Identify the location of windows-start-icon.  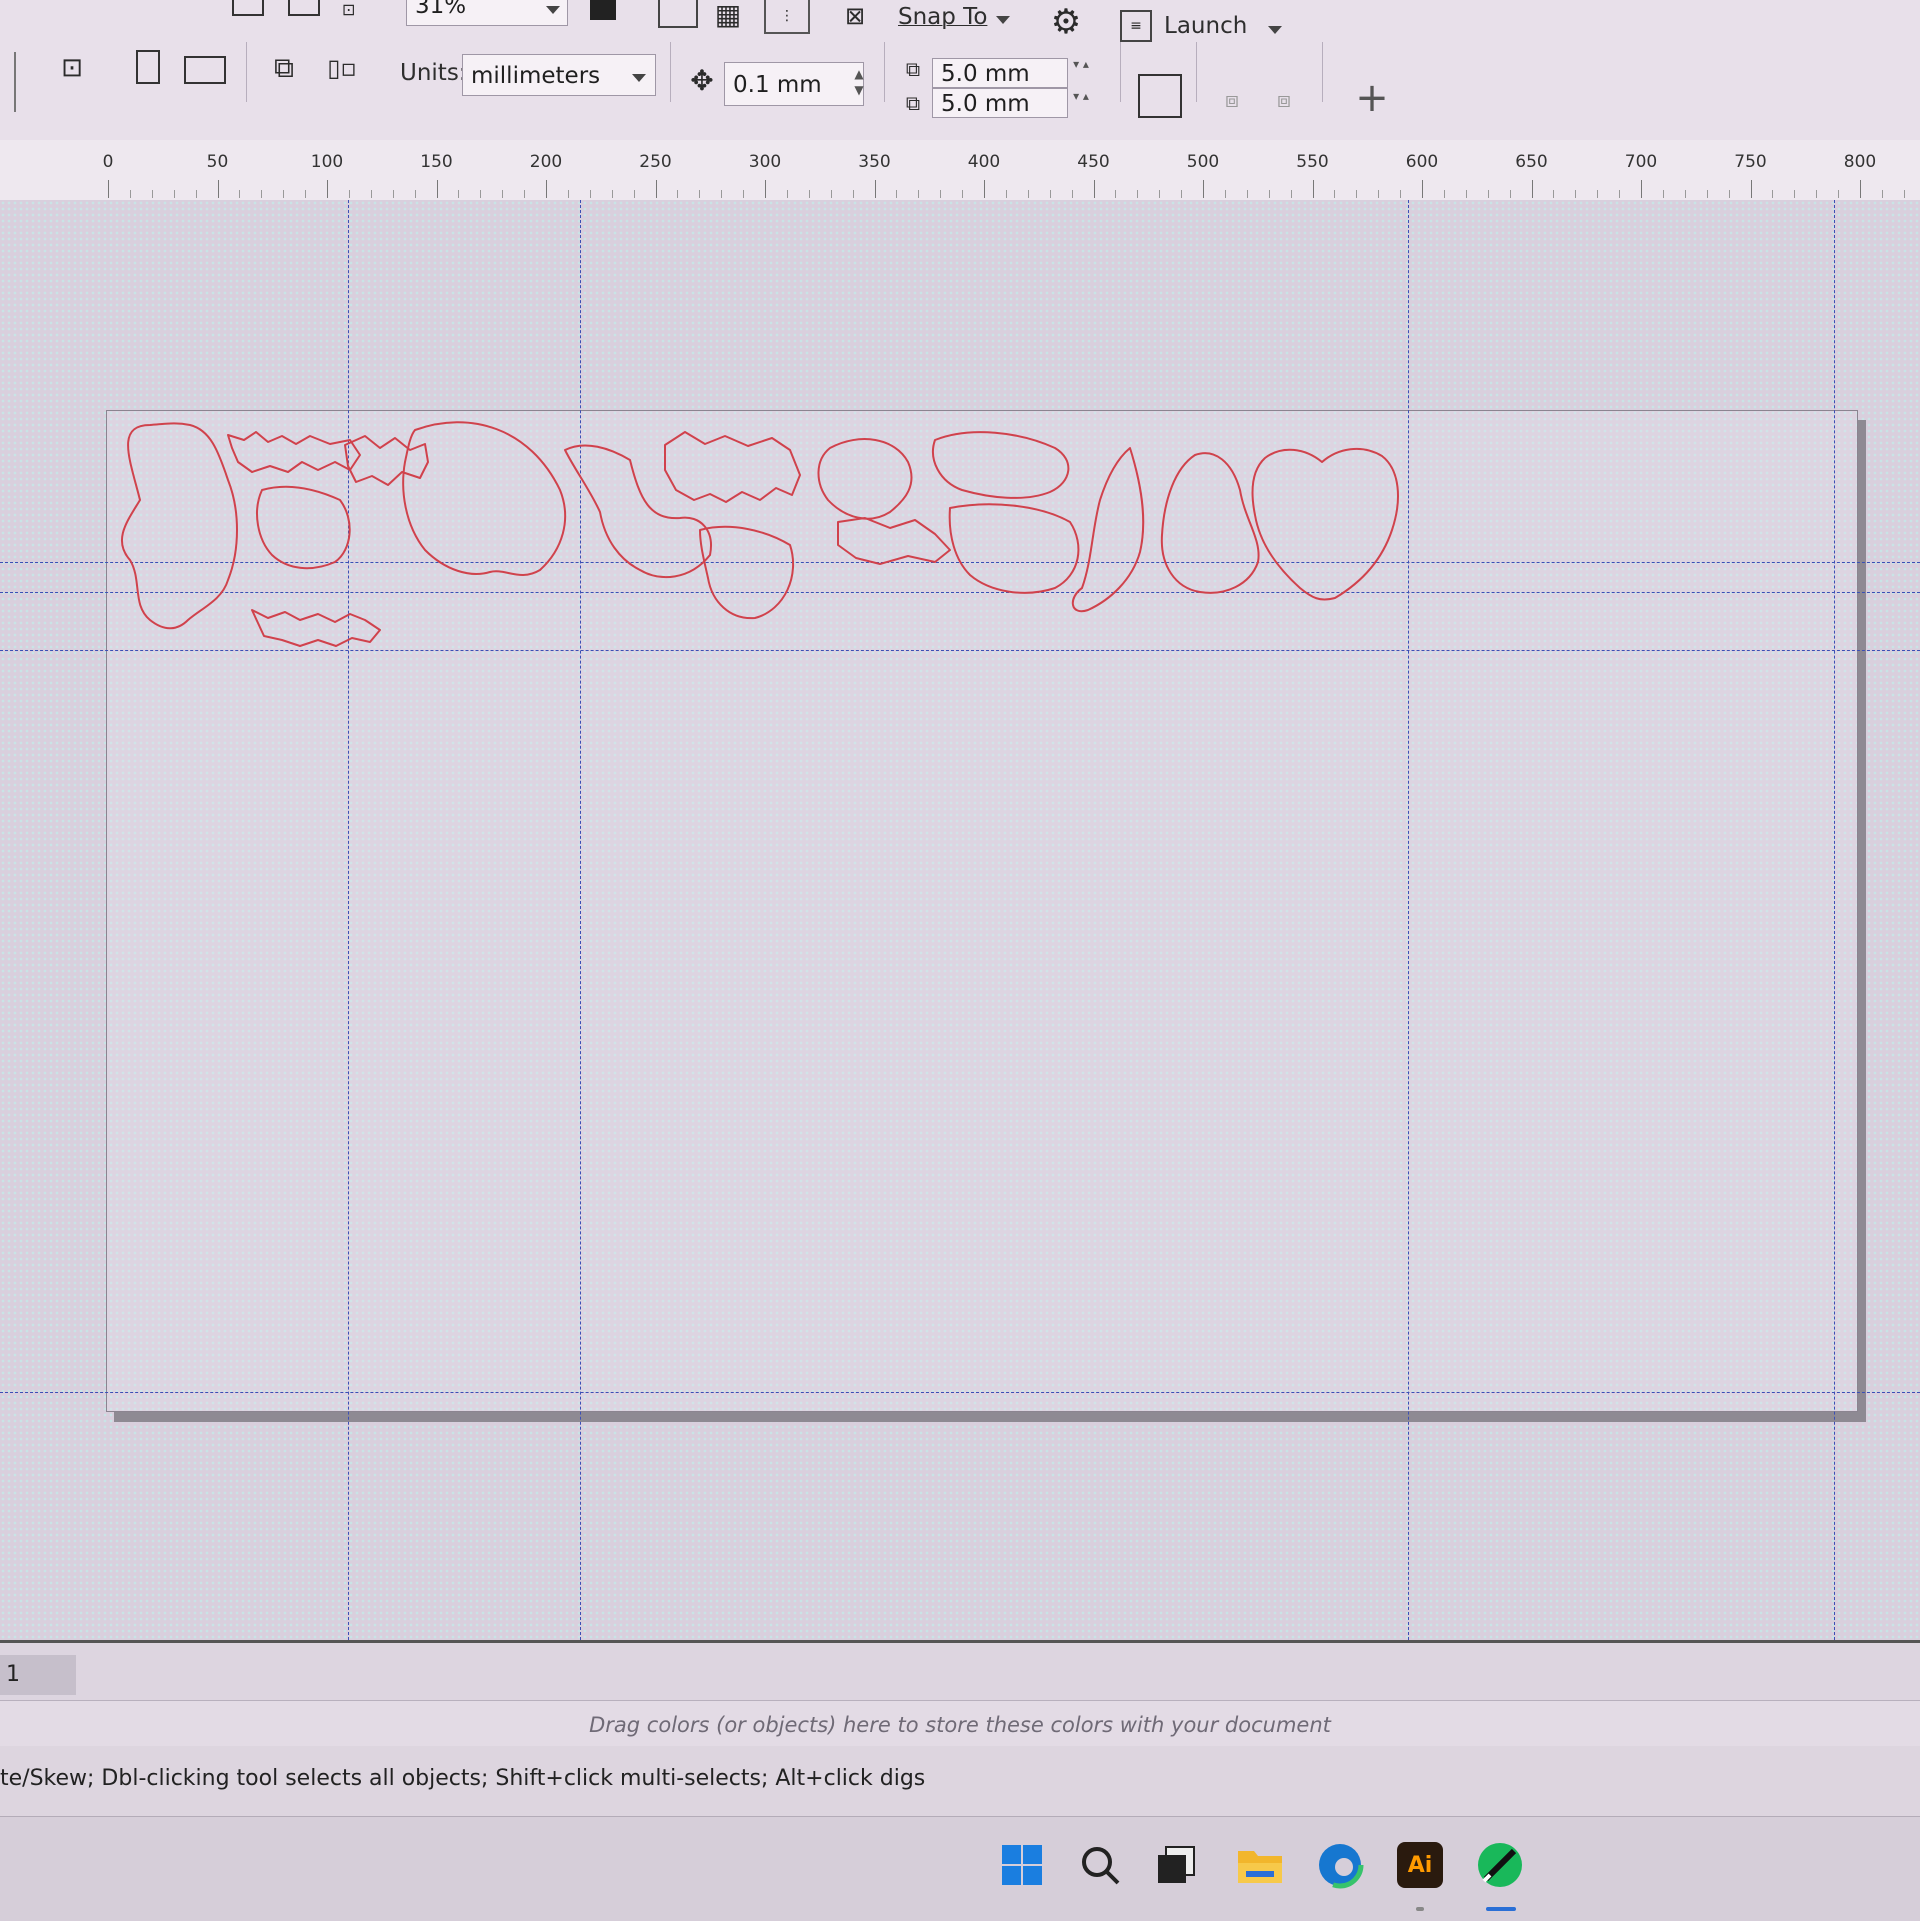
(1022, 1865).